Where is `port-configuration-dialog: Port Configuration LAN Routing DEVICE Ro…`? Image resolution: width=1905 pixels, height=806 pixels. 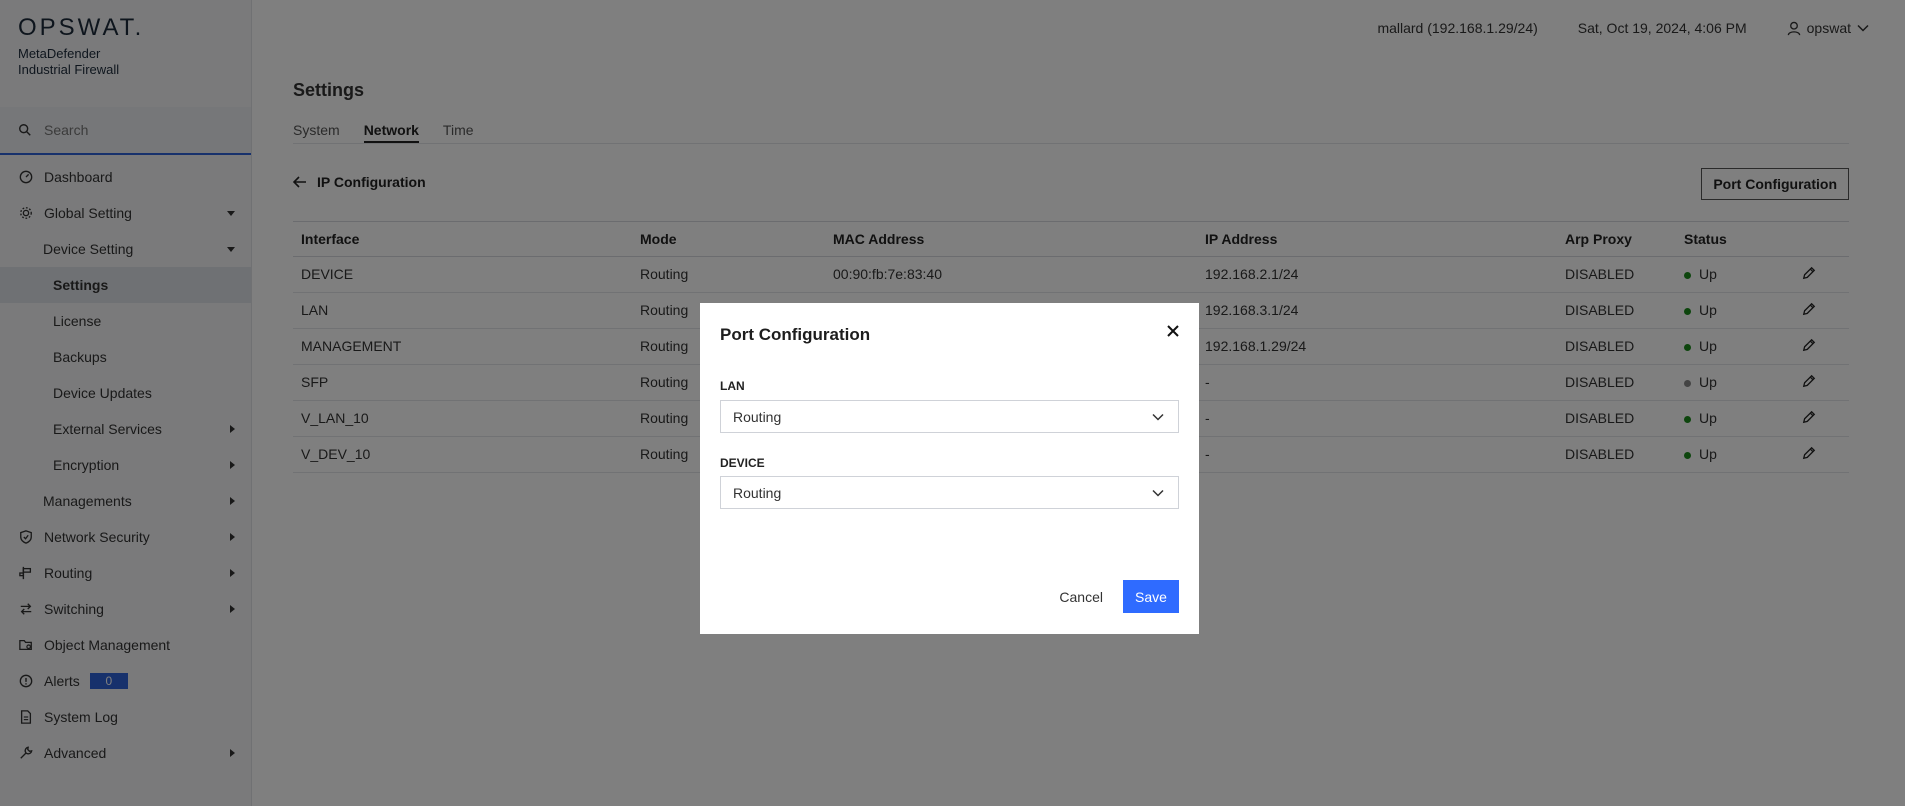
port-configuration-dialog: Port Configuration LAN Routing DEVICE Ro… is located at coordinates (949, 468).